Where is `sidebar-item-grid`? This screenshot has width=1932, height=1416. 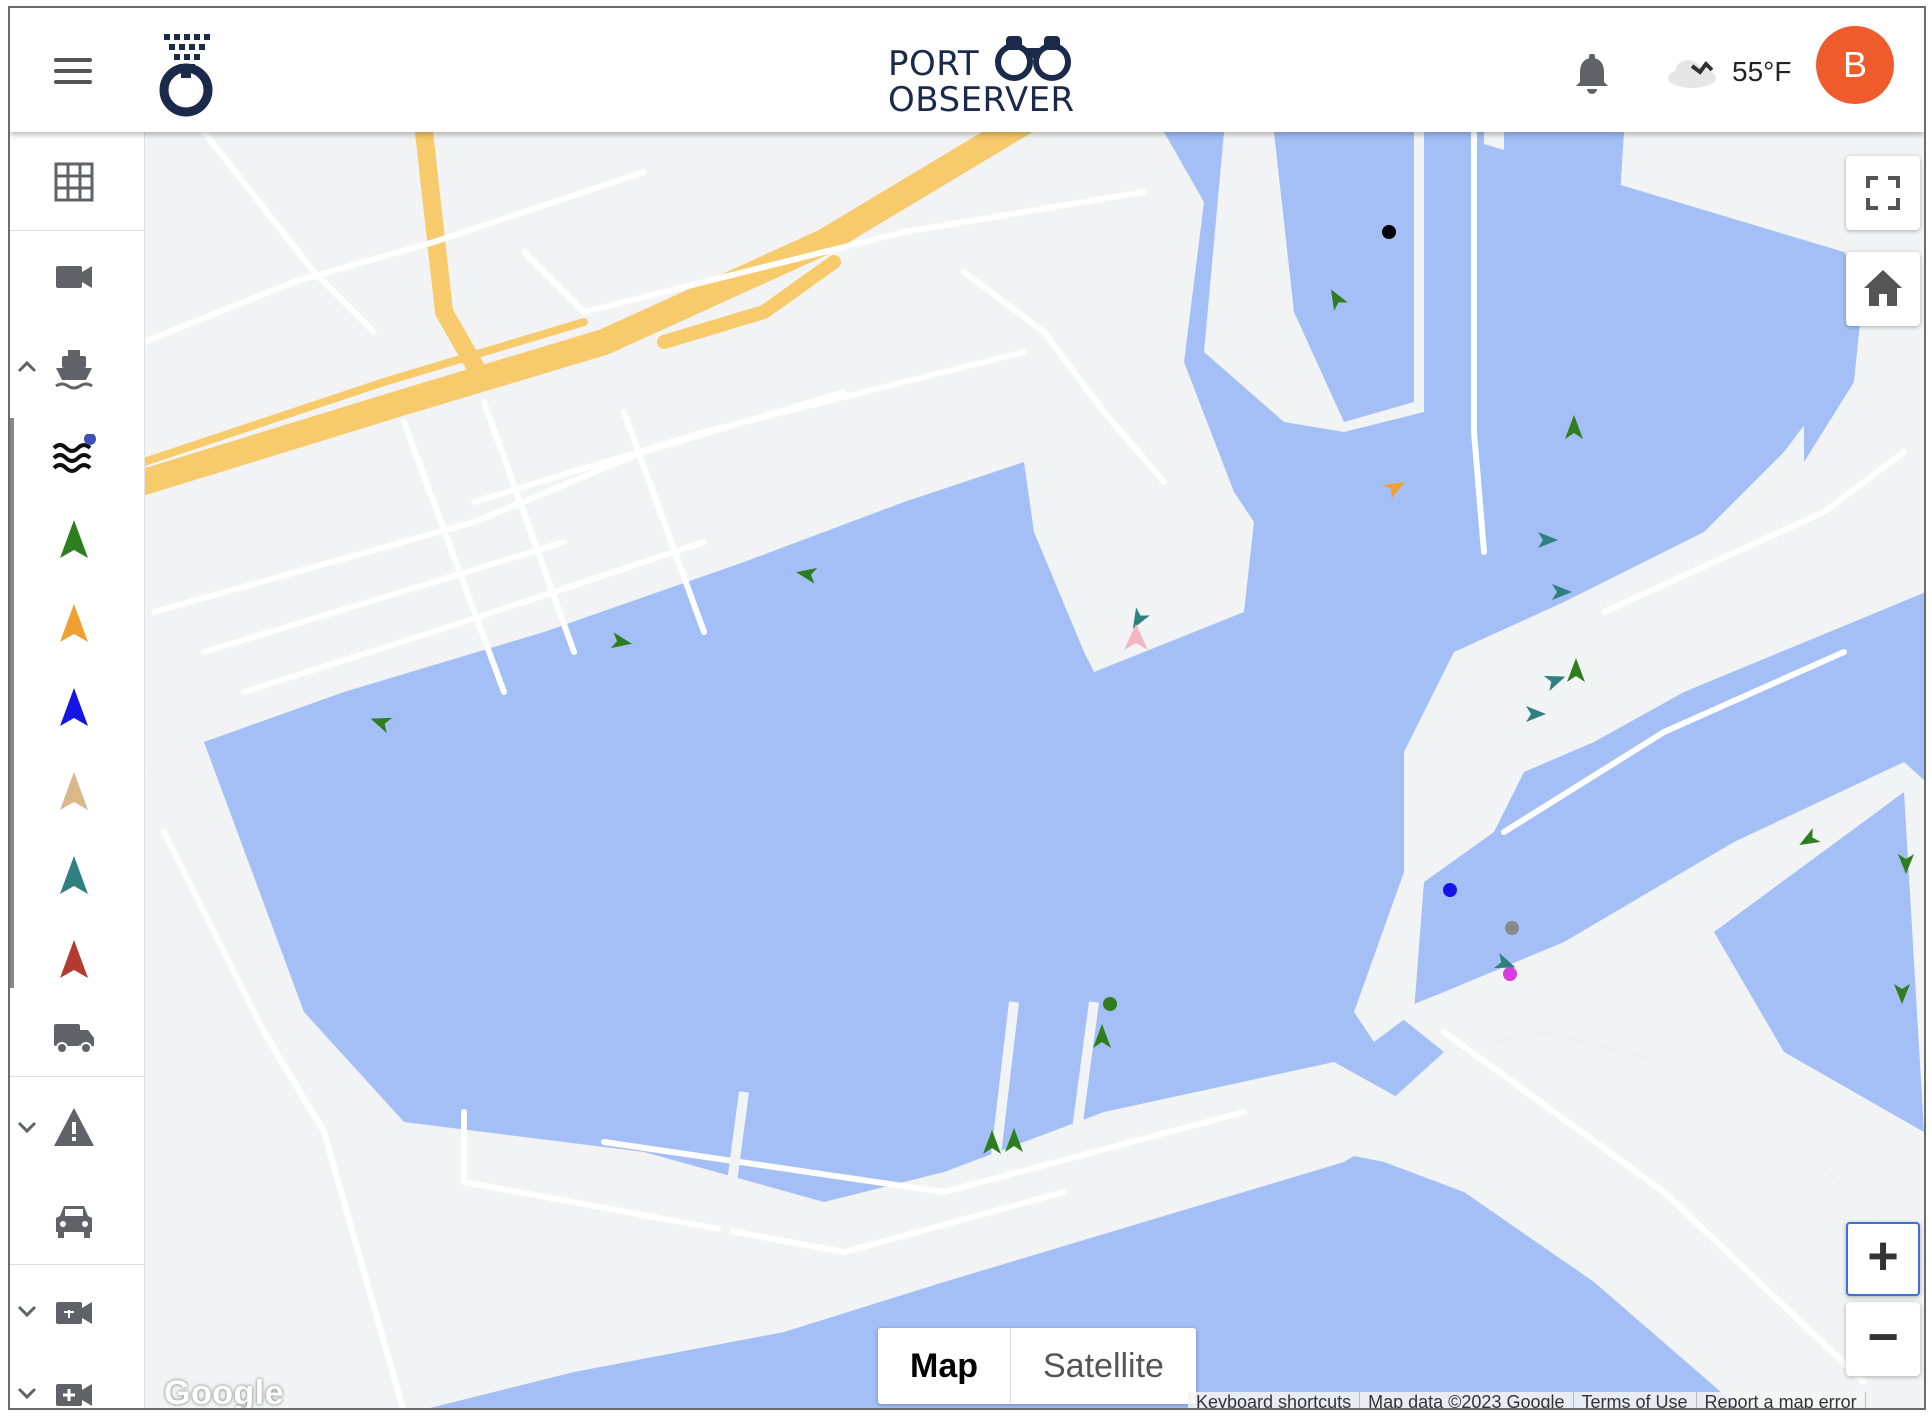
sidebar-item-grid is located at coordinates (77, 181).